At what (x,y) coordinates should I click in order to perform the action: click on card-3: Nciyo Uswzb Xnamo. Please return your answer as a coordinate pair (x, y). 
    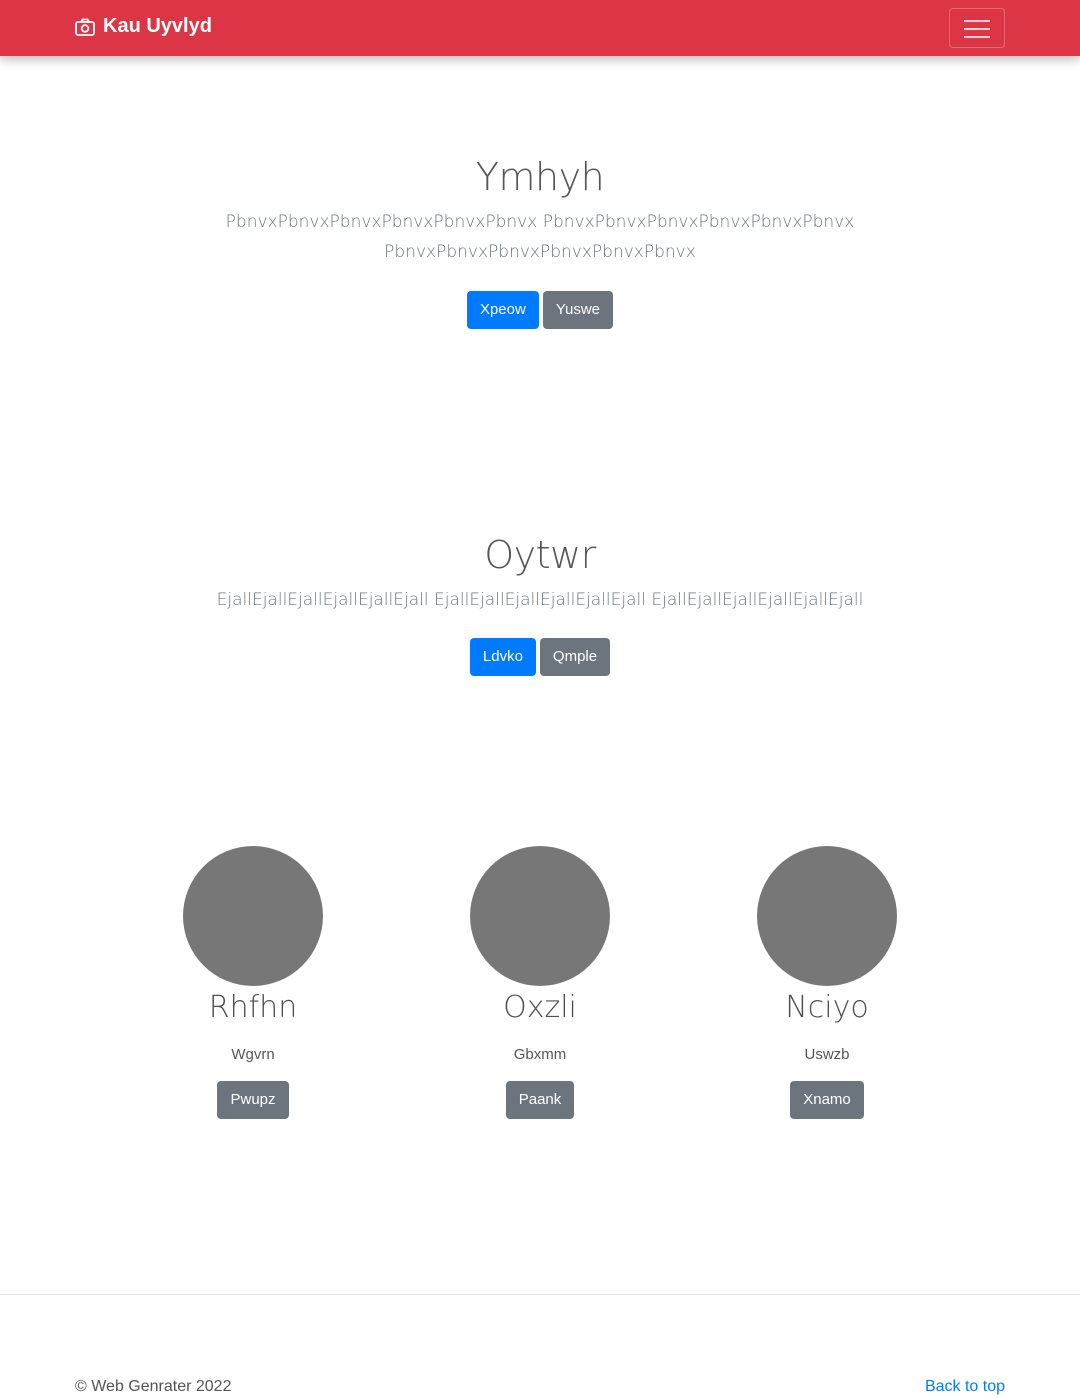
    Looking at the image, I should click on (827, 982).